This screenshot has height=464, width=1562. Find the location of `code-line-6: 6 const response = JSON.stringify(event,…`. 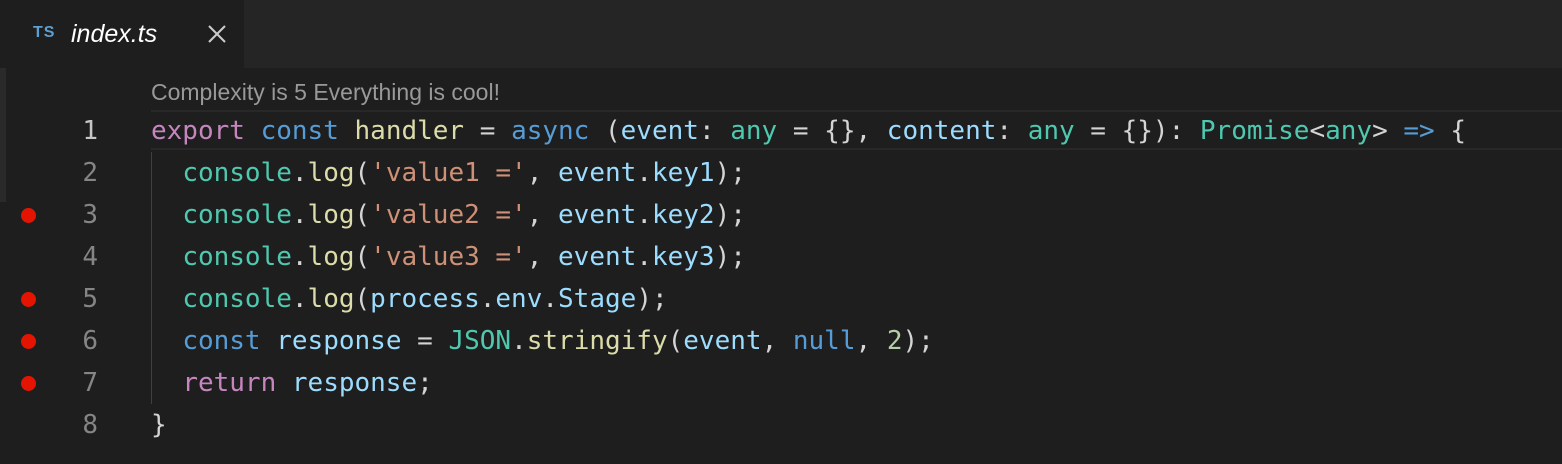

code-line-6: 6 const response = JSON.stringify(event,… is located at coordinates (781, 341).